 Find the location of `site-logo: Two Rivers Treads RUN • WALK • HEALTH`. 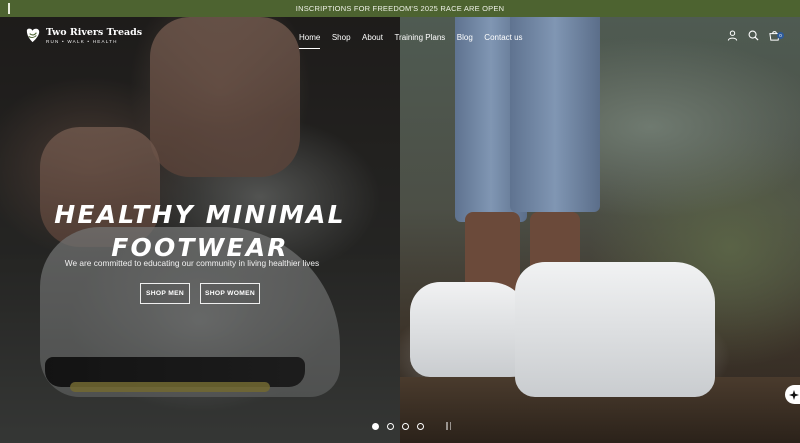

site-logo: Two Rivers Treads RUN • WALK • HEALTH is located at coordinates (83, 35).